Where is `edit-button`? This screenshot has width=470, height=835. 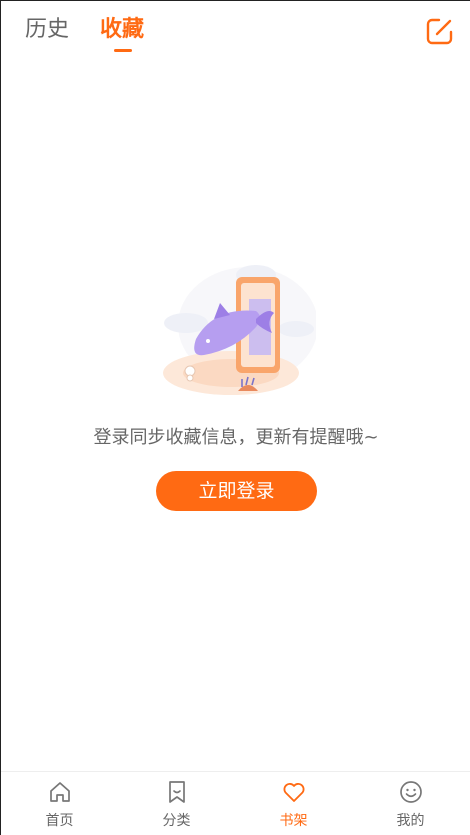 edit-button is located at coordinates (440, 31).